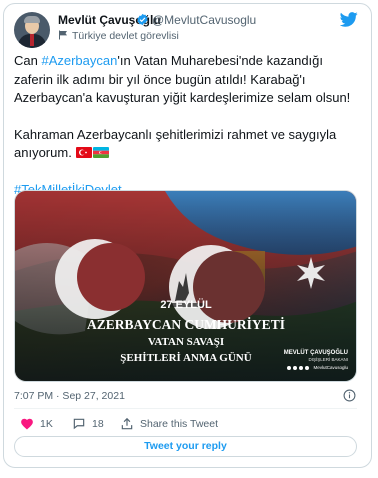  I want to click on info-icon, so click(349, 395).